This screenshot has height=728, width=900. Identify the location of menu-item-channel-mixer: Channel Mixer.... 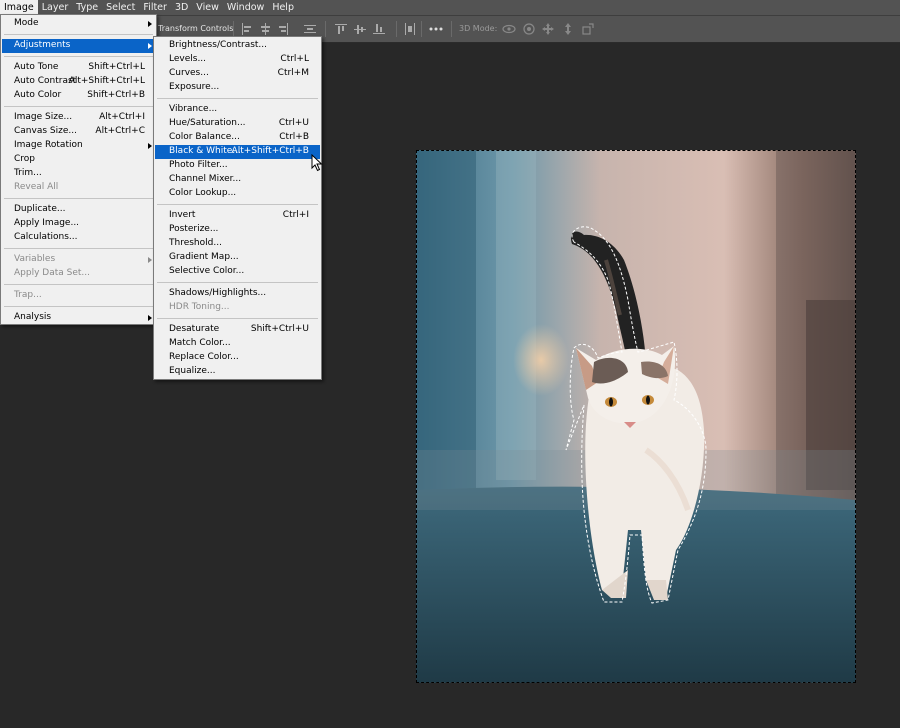
(237, 180).